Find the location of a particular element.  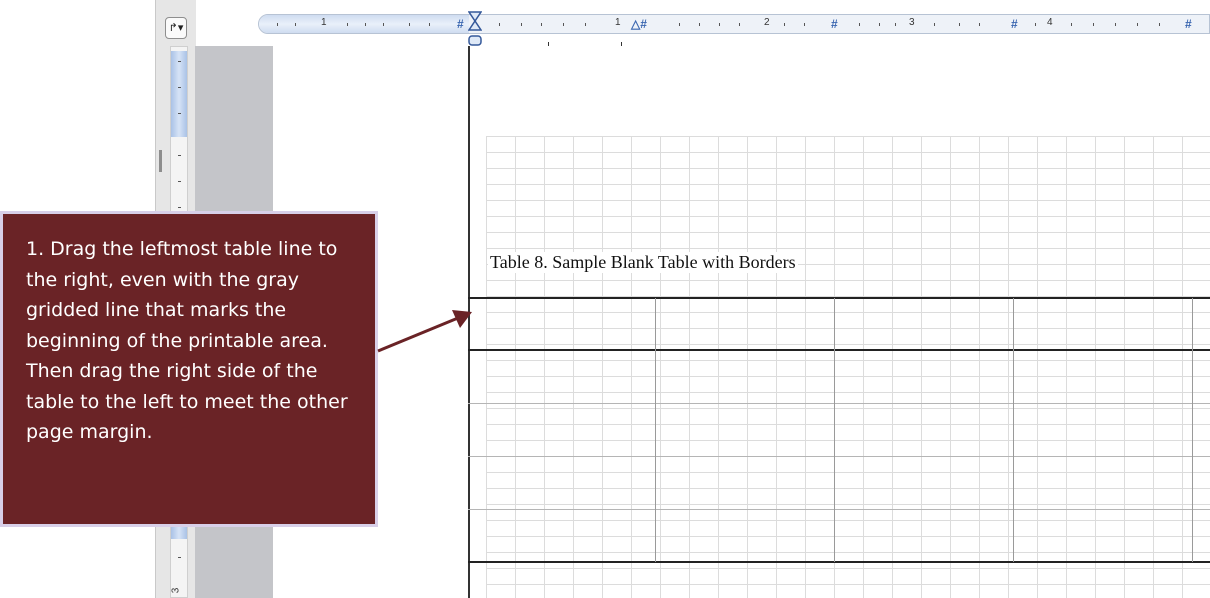

vertical-ruler-number: 3 is located at coordinates (176, 590).